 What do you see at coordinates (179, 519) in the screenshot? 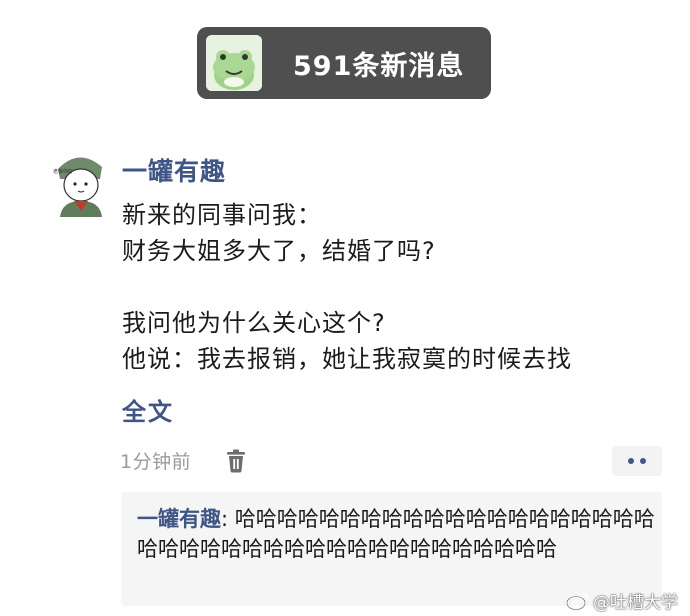
I see `reply-author: 一罐有趣` at bounding box center [179, 519].